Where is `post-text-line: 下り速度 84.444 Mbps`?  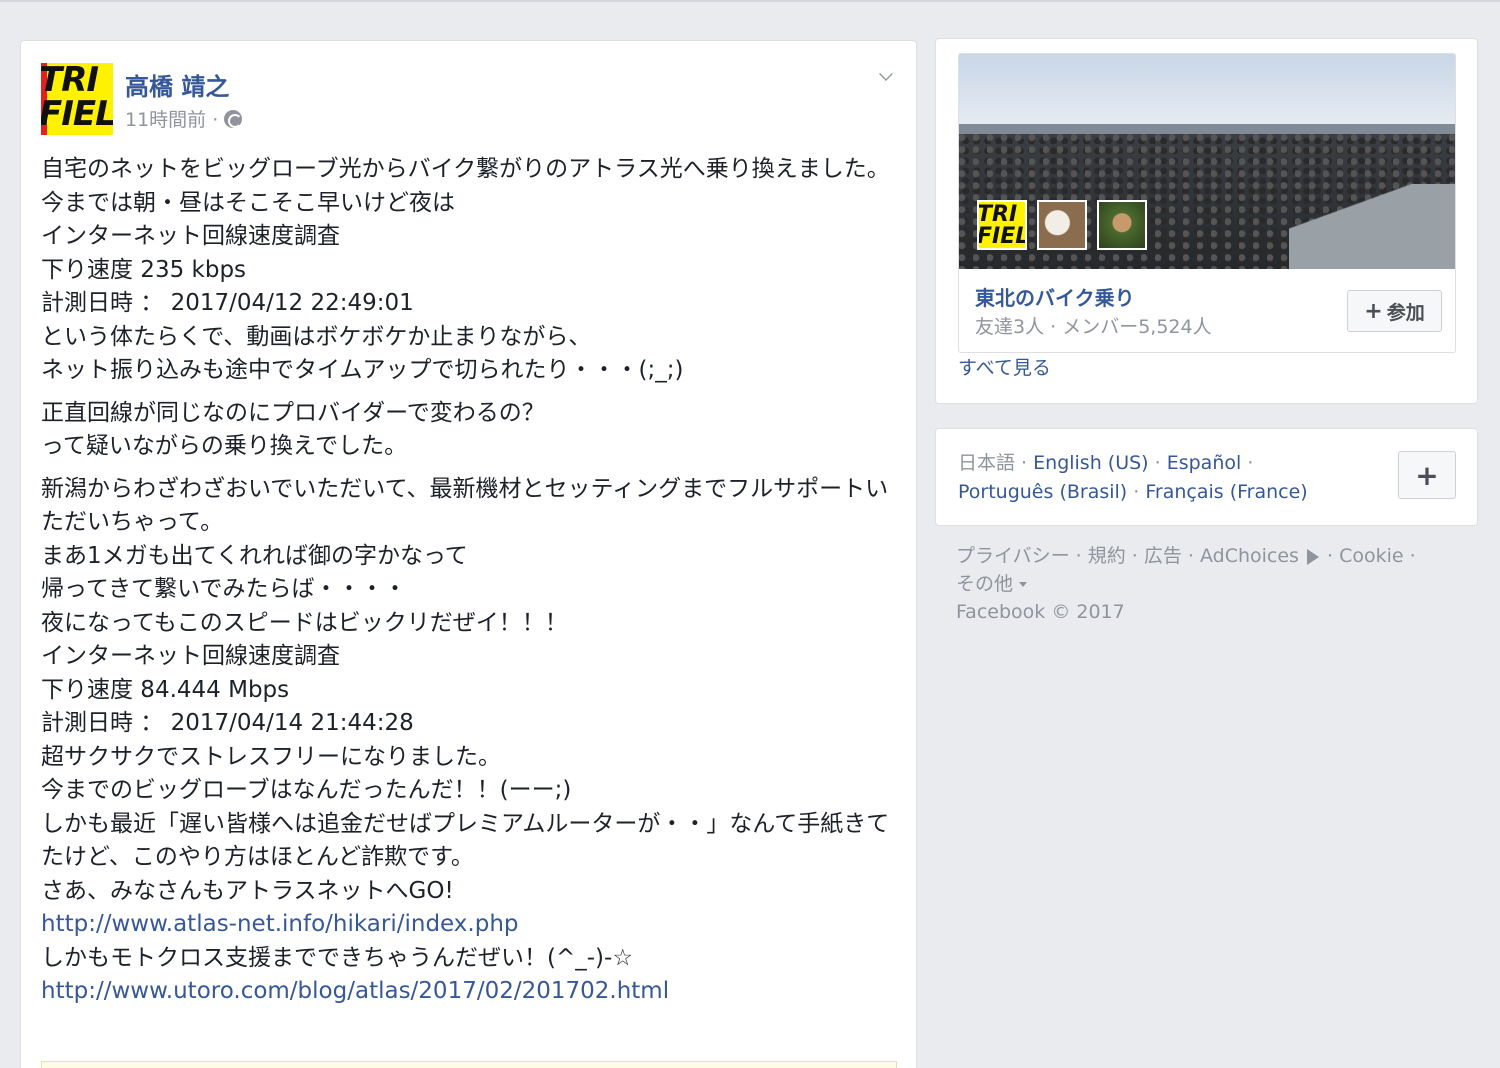
post-text-line: 下り速度 84.444 Mbps is located at coordinates (165, 689).